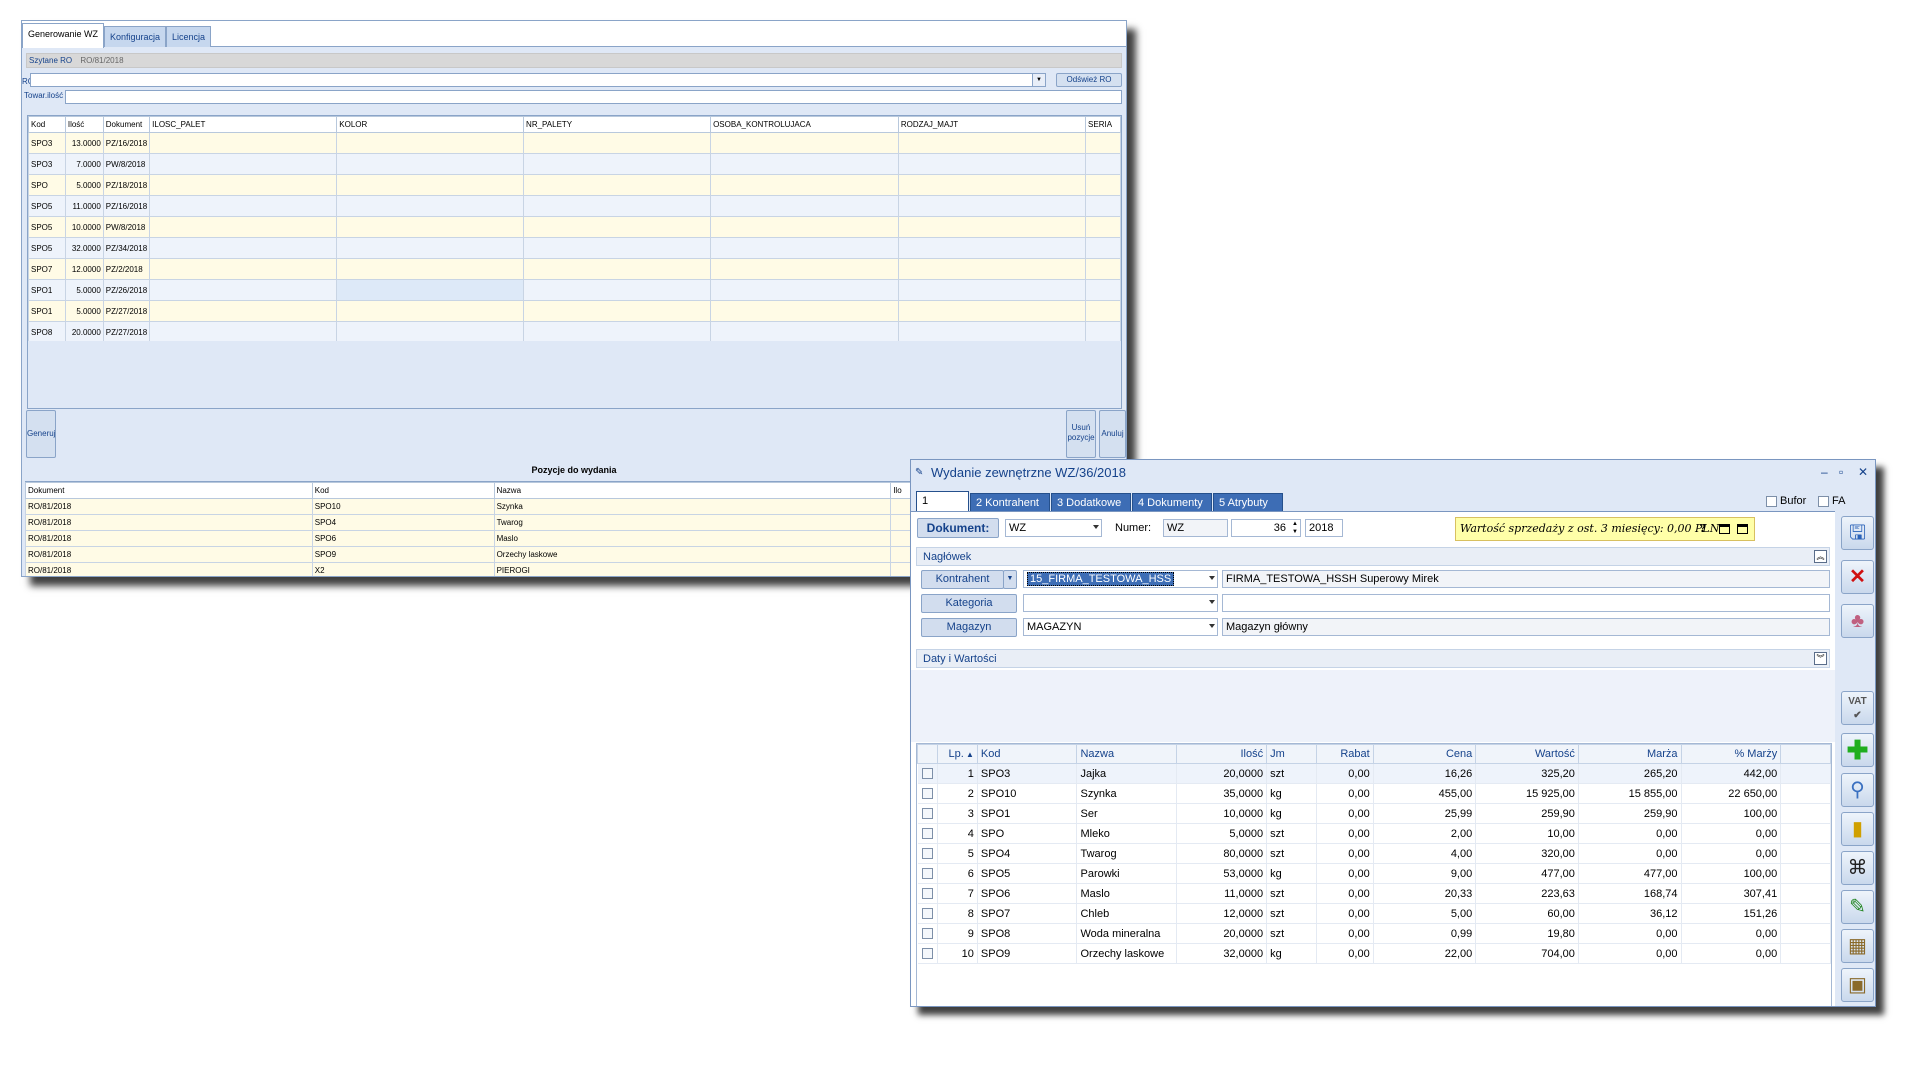 This screenshot has width=1920, height=1080. I want to click on kategoria-description-field, so click(1526, 603).